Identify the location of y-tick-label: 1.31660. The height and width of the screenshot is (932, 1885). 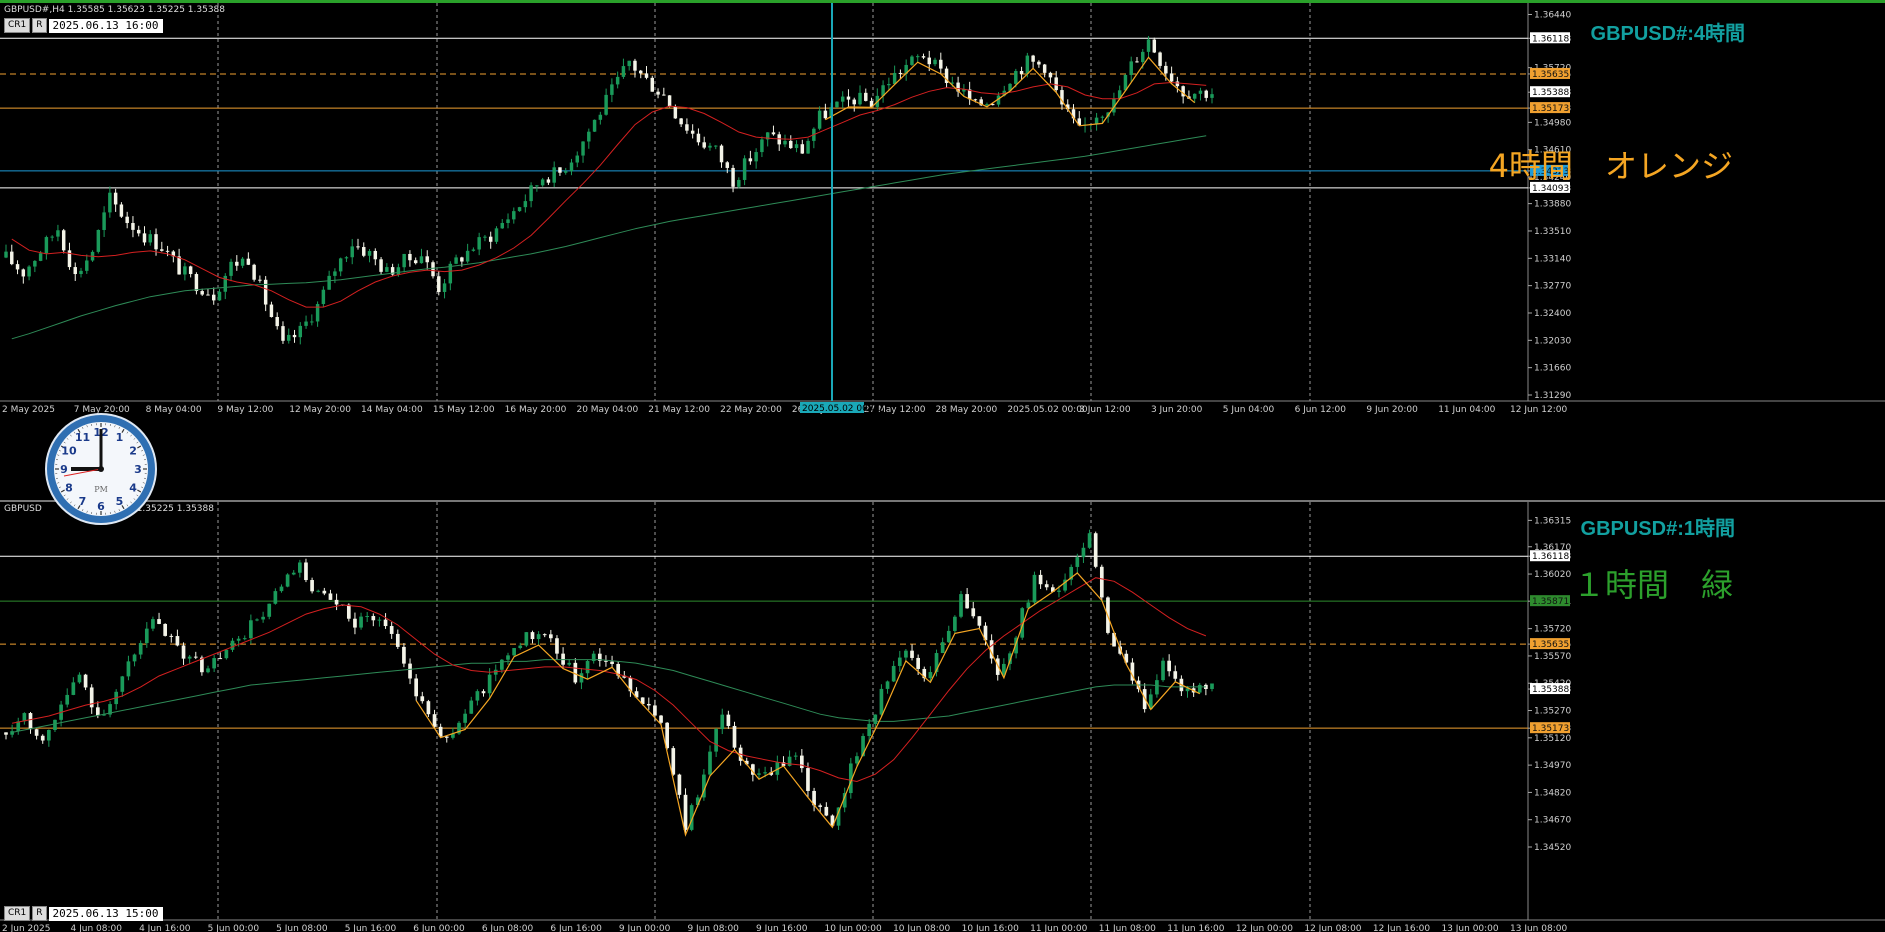
(1552, 369).